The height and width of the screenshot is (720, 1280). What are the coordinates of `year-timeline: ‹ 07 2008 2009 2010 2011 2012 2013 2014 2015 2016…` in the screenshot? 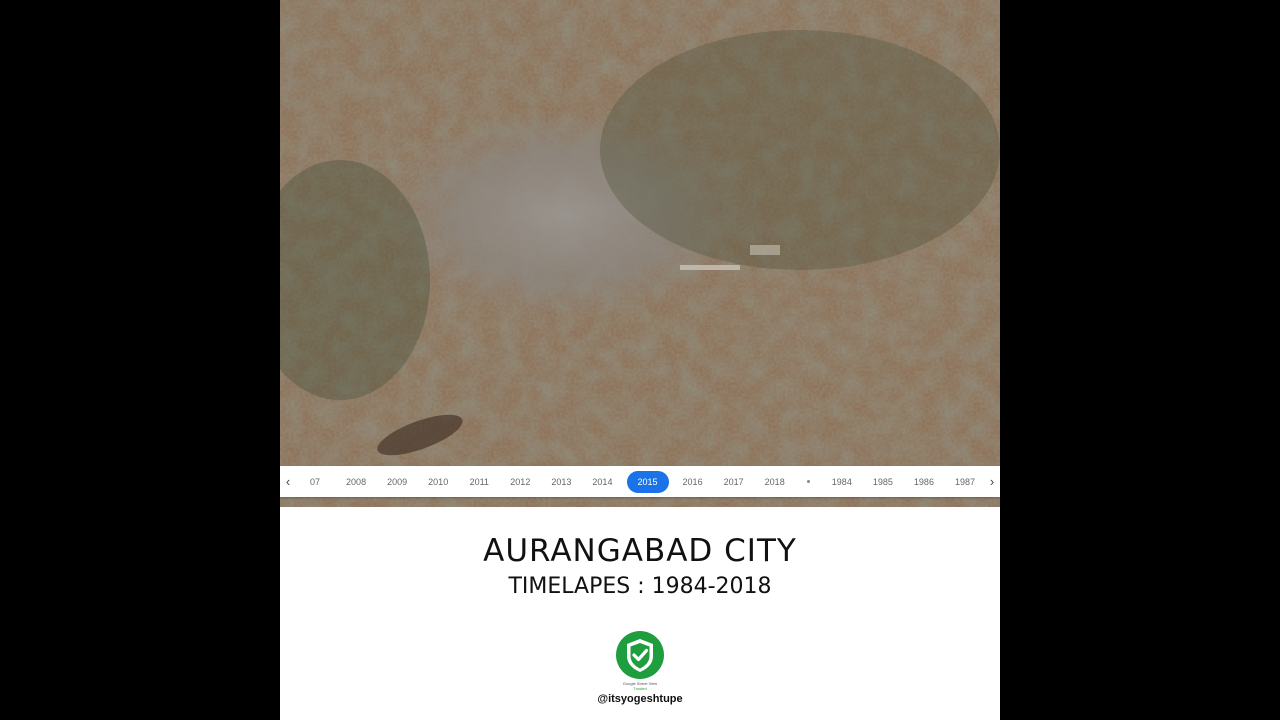 It's located at (640, 481).